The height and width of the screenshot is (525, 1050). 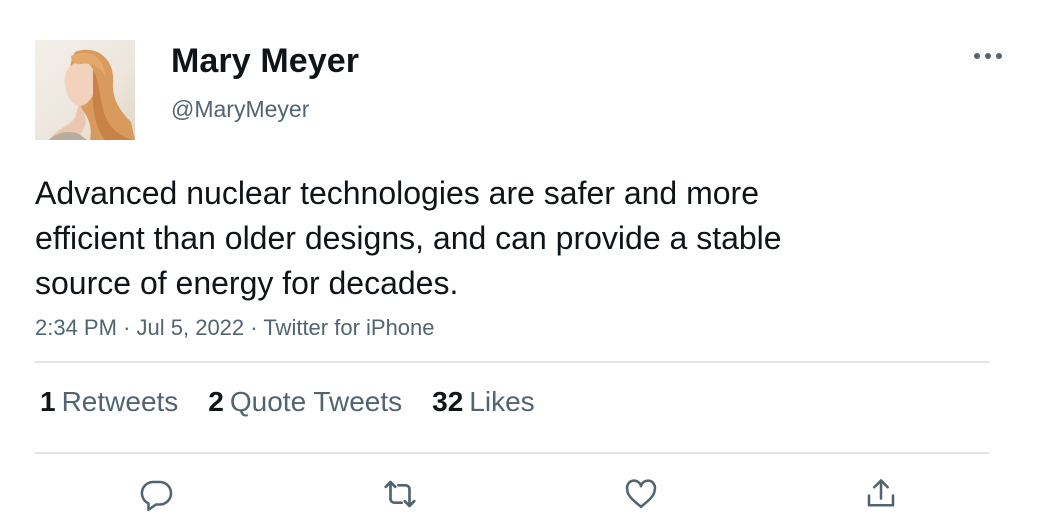 What do you see at coordinates (348, 327) in the screenshot?
I see `tweet-source: Twitter for iPhone` at bounding box center [348, 327].